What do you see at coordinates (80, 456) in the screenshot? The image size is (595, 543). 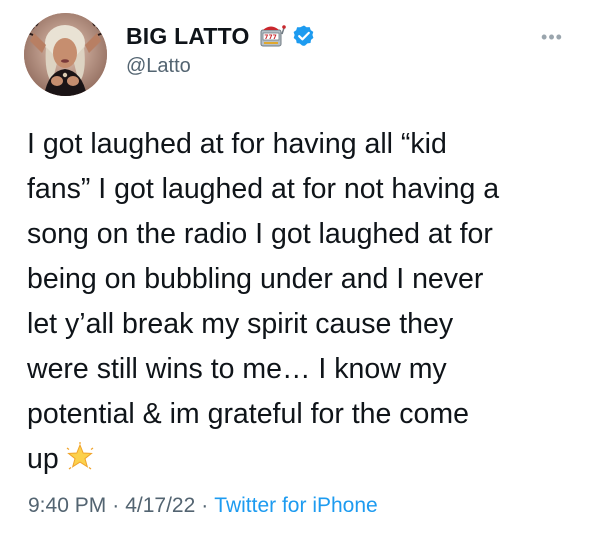 I see `glowing-star-icon` at bounding box center [80, 456].